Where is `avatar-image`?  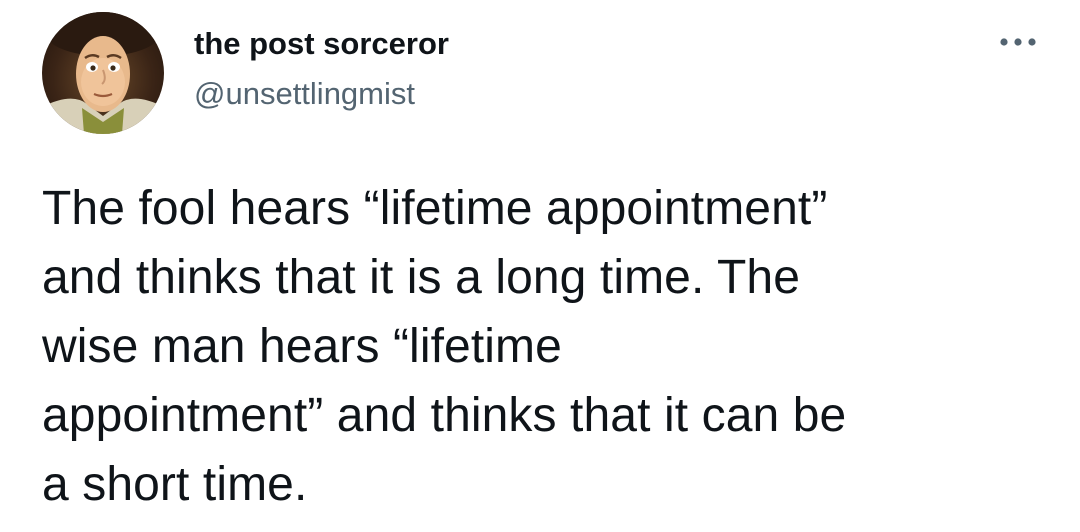 avatar-image is located at coordinates (103, 73).